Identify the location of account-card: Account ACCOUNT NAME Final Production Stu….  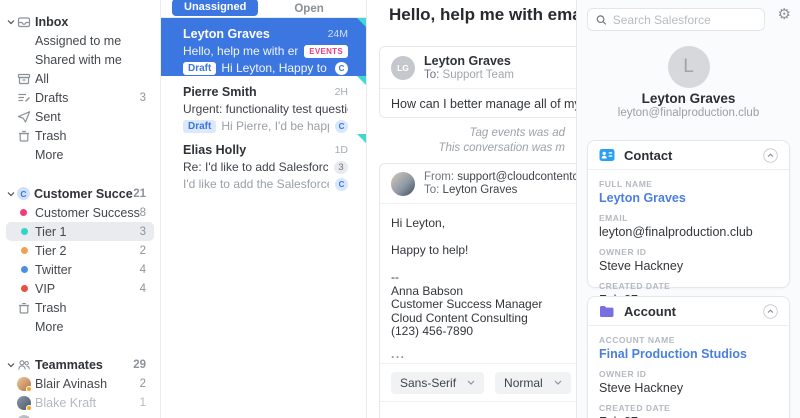
(688, 357).